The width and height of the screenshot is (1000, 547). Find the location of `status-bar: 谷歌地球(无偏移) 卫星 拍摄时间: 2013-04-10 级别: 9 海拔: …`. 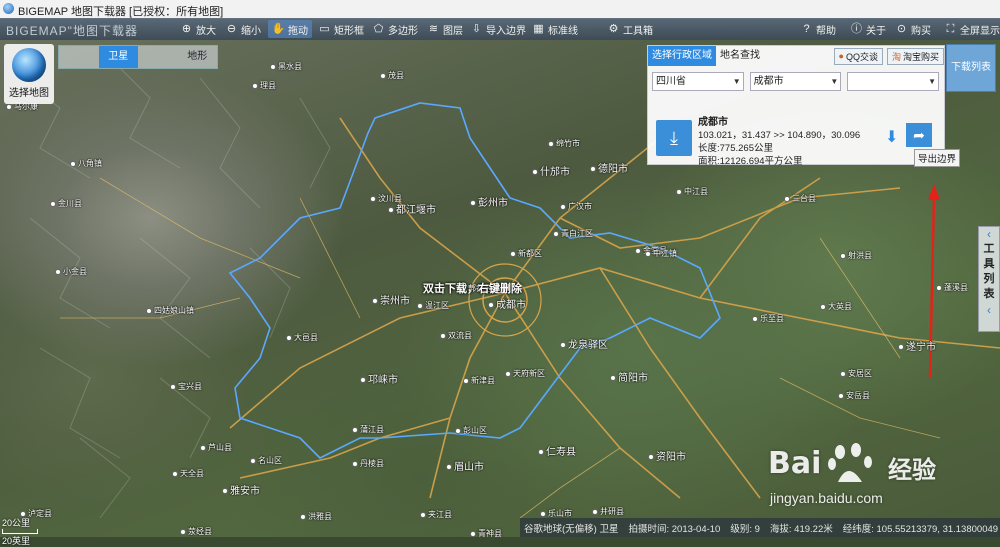

status-bar: 谷歌地球(无偏移) 卫星 拍摄时间: 2013-04-10 级别: 9 海拔: … is located at coordinates (760, 527).